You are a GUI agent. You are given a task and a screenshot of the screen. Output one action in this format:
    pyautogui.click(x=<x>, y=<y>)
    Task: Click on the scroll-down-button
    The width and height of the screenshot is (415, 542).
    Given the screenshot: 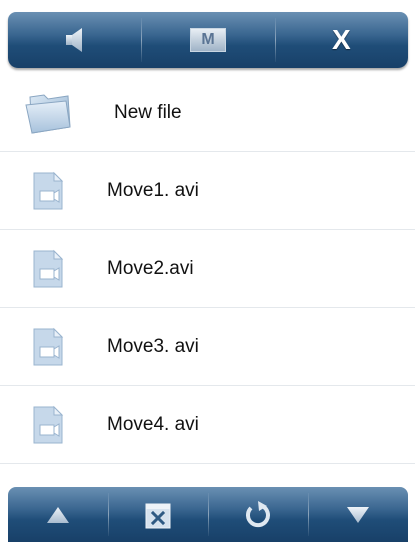 What is the action you would take?
    pyautogui.click(x=358, y=514)
    